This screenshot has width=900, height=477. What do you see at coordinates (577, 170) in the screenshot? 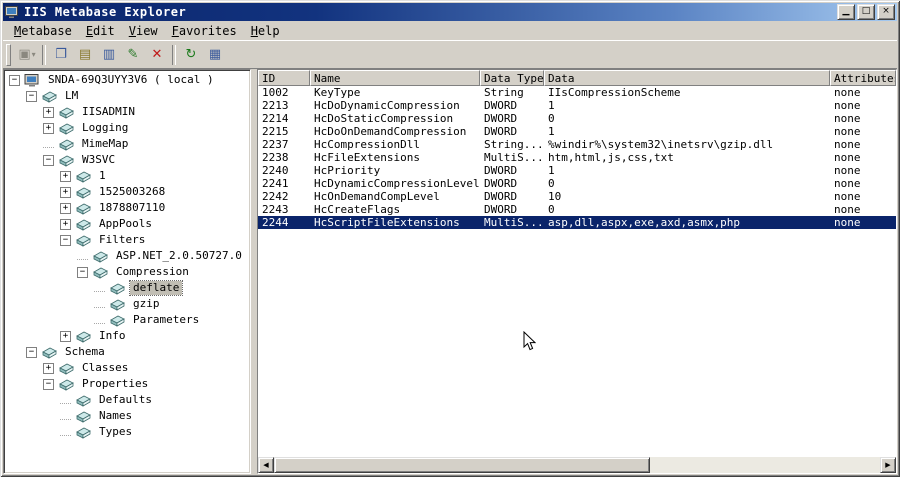
I see `list-row-2240: 2240 HcPriority DWORD 1 none` at bounding box center [577, 170].